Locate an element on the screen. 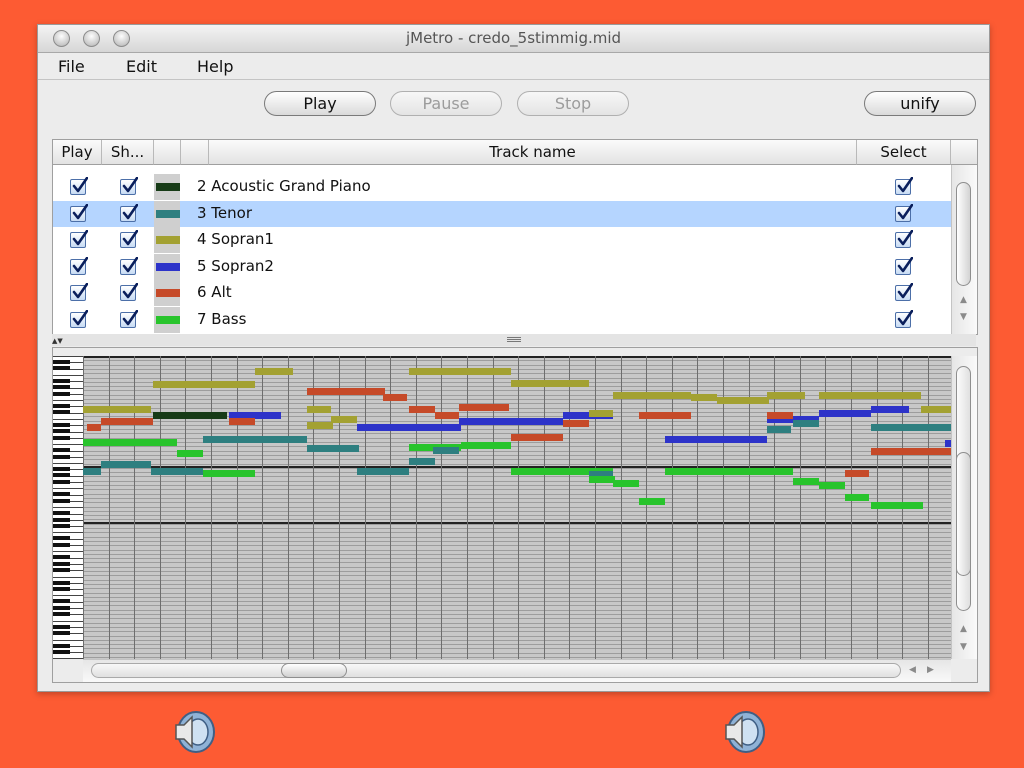 This screenshot has width=1024, height=768. split-collapse-arrows-icon: ▲▼ is located at coordinates (57, 341).